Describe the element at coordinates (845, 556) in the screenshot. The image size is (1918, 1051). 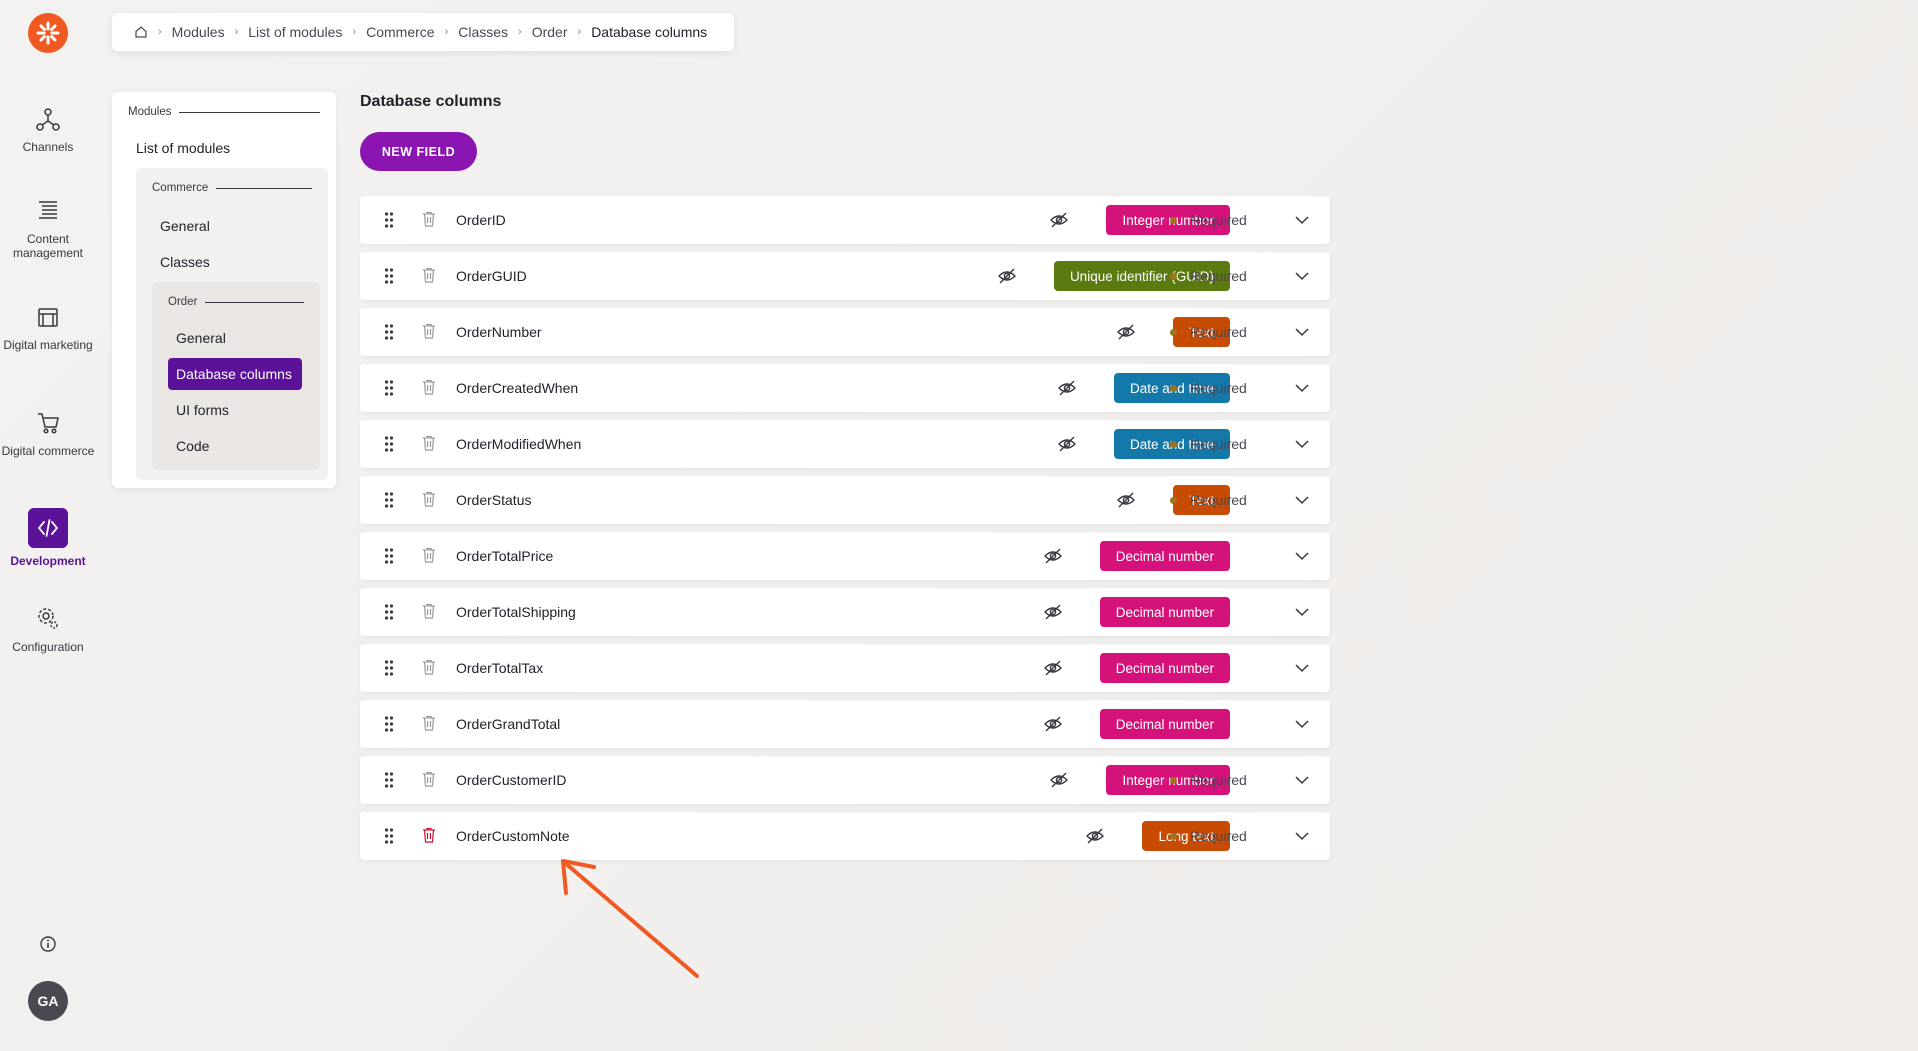
I see `field-row: OrderTotalPrice Decimal number` at that location.